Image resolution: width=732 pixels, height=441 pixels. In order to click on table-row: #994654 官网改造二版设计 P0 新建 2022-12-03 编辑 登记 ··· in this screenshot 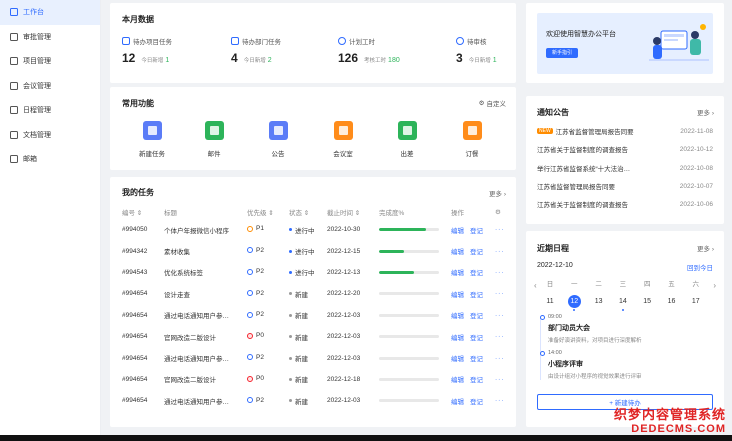, I will do `click(315, 336)`.